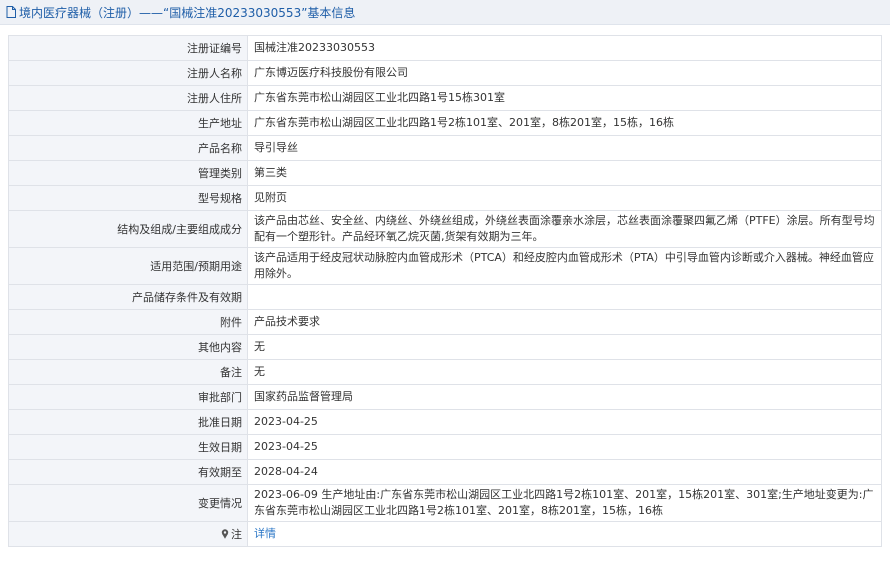 This screenshot has height=577, width=890. What do you see at coordinates (564, 322) in the screenshot?
I see `row-value: 产品技术要求` at bounding box center [564, 322].